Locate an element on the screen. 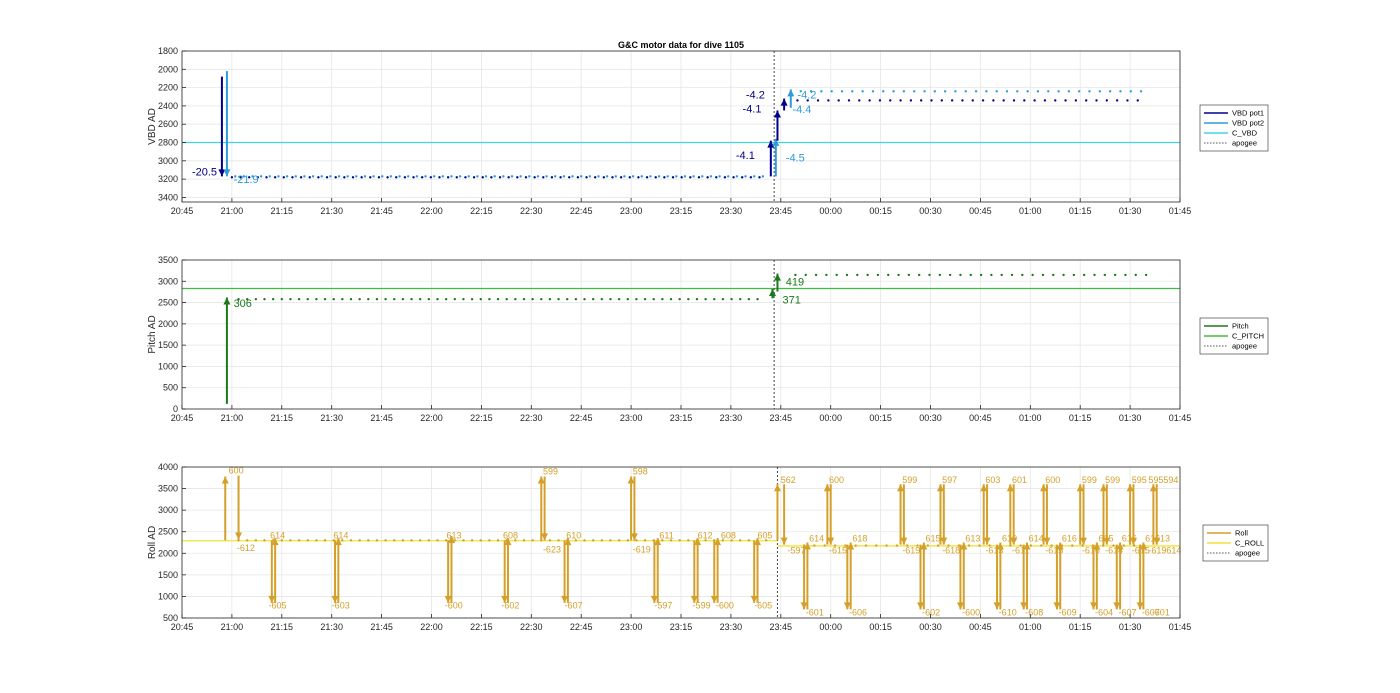 The width and height of the screenshot is (1400, 693). y-tick-label: 3200 is located at coordinates (168, 179).